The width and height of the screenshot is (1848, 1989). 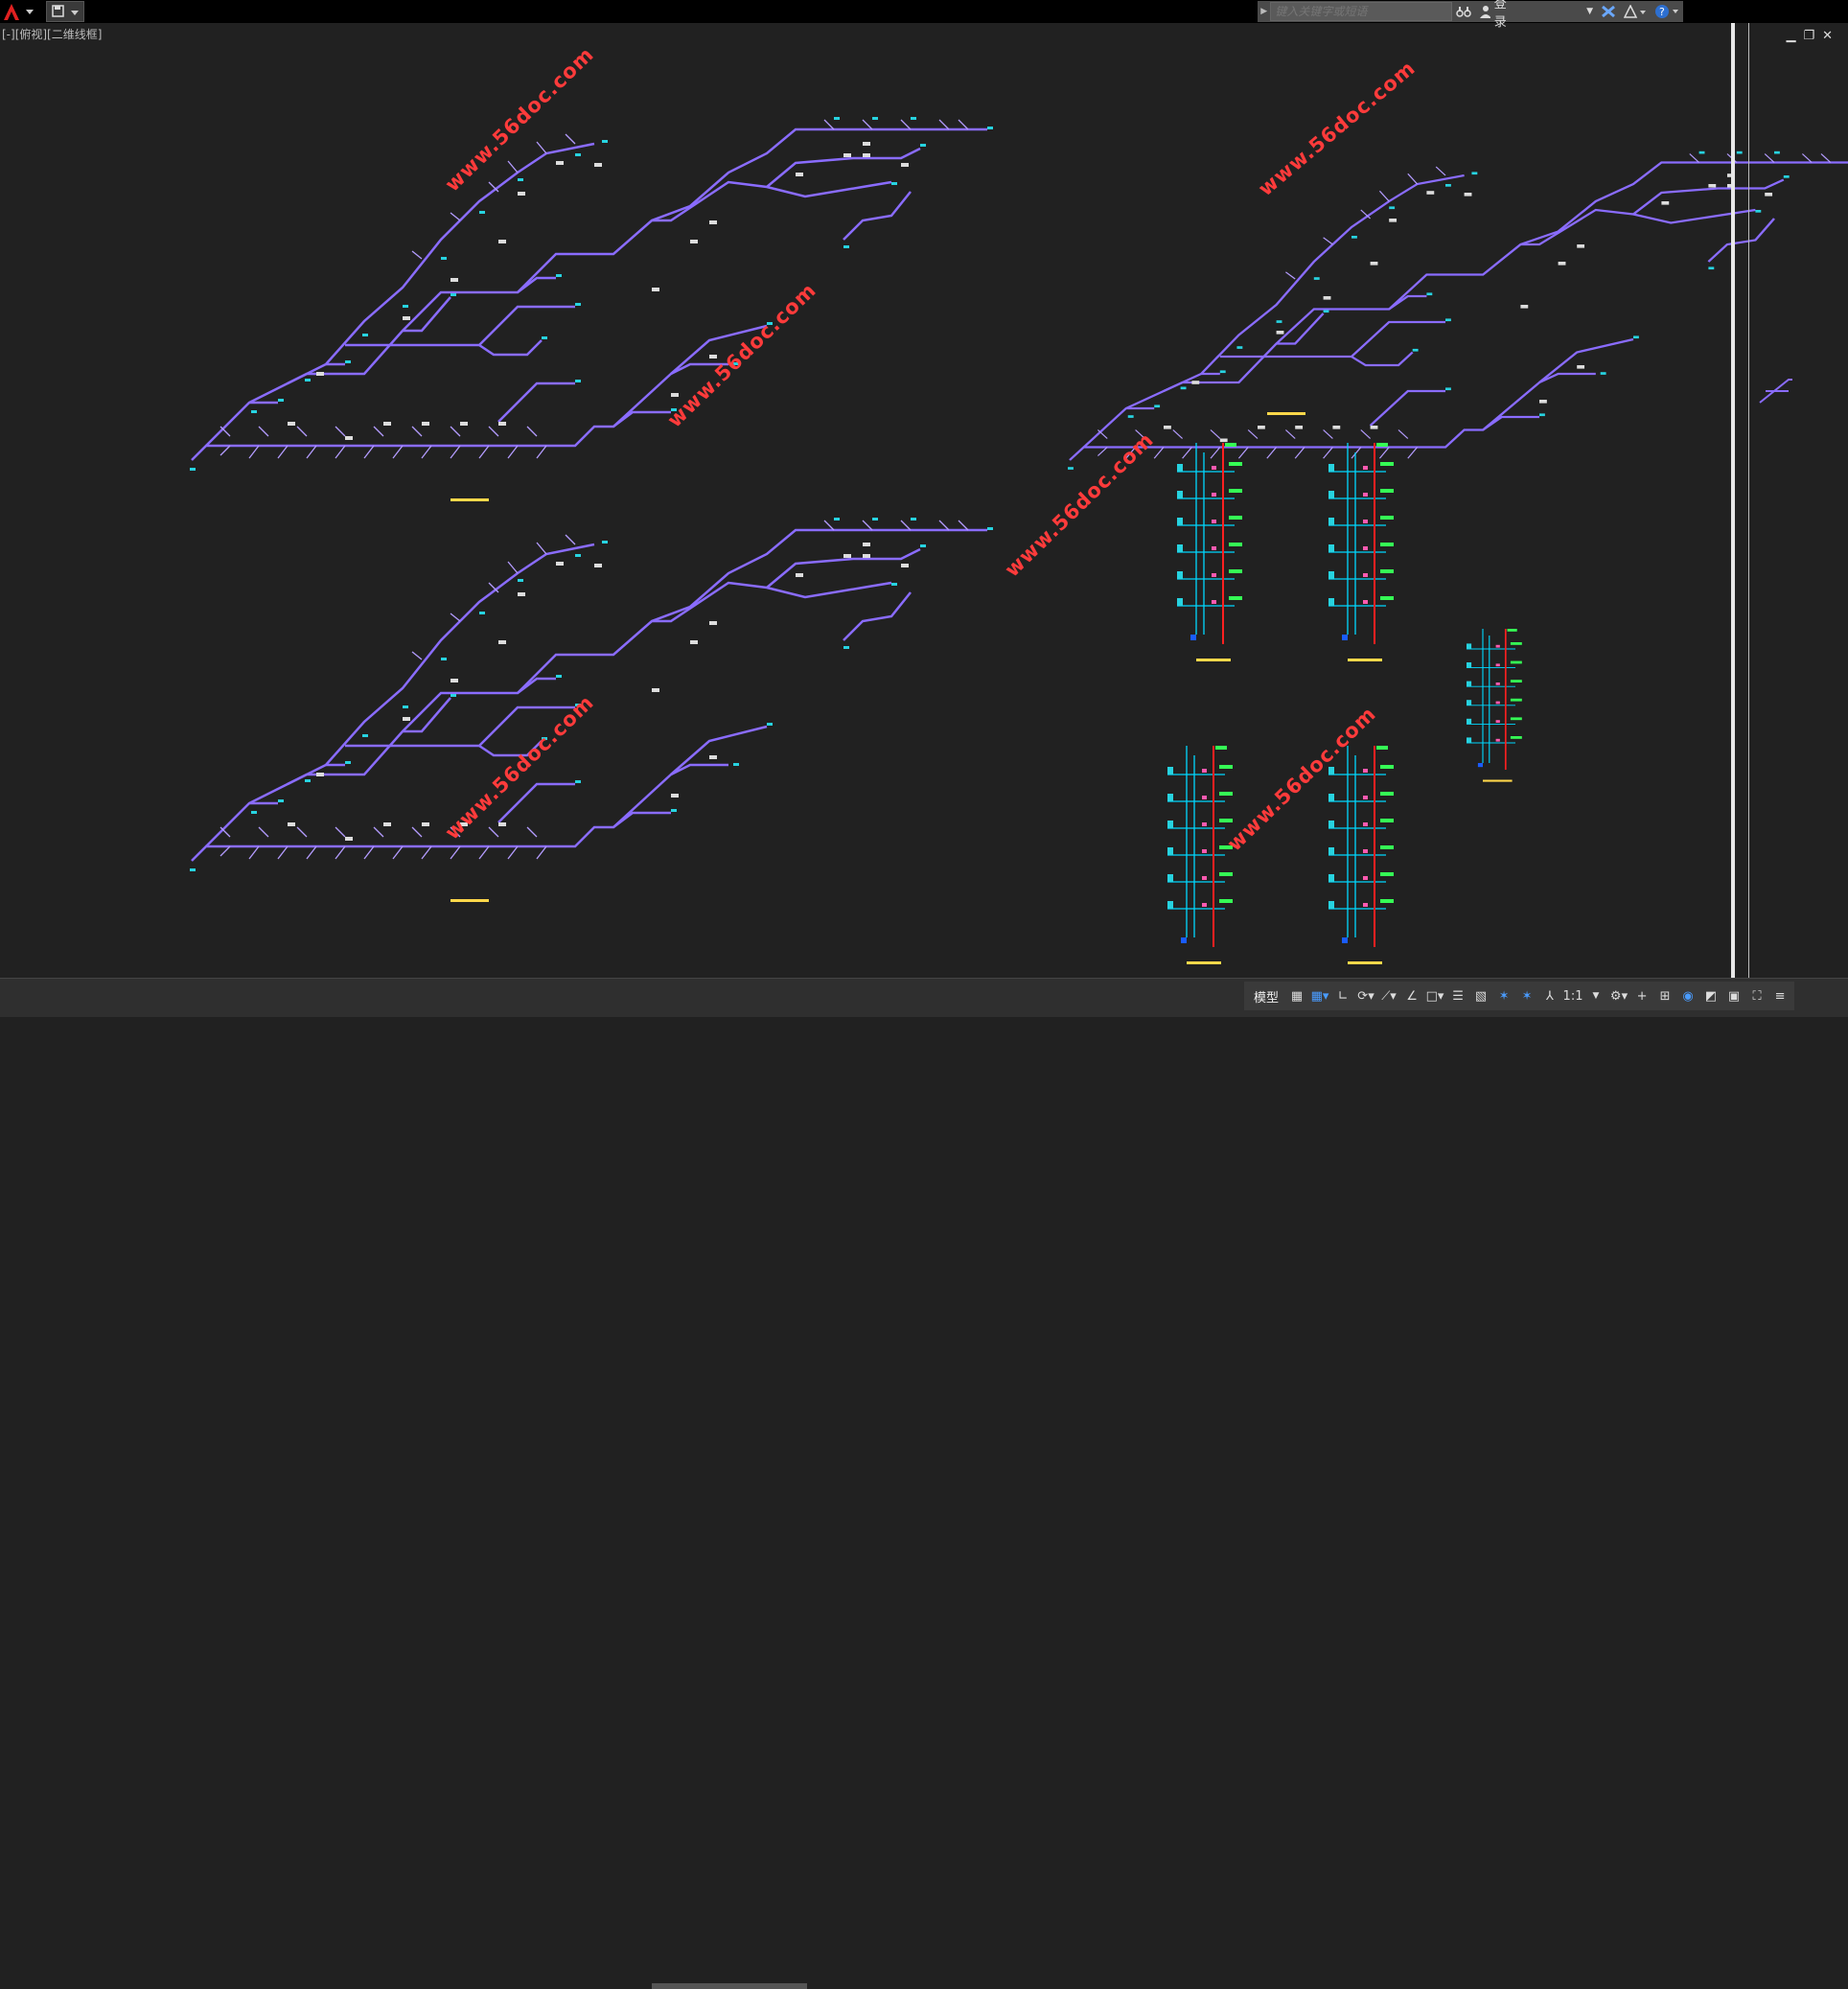 I want to click on login-button: 登录 ▼, so click(x=1536, y=15).